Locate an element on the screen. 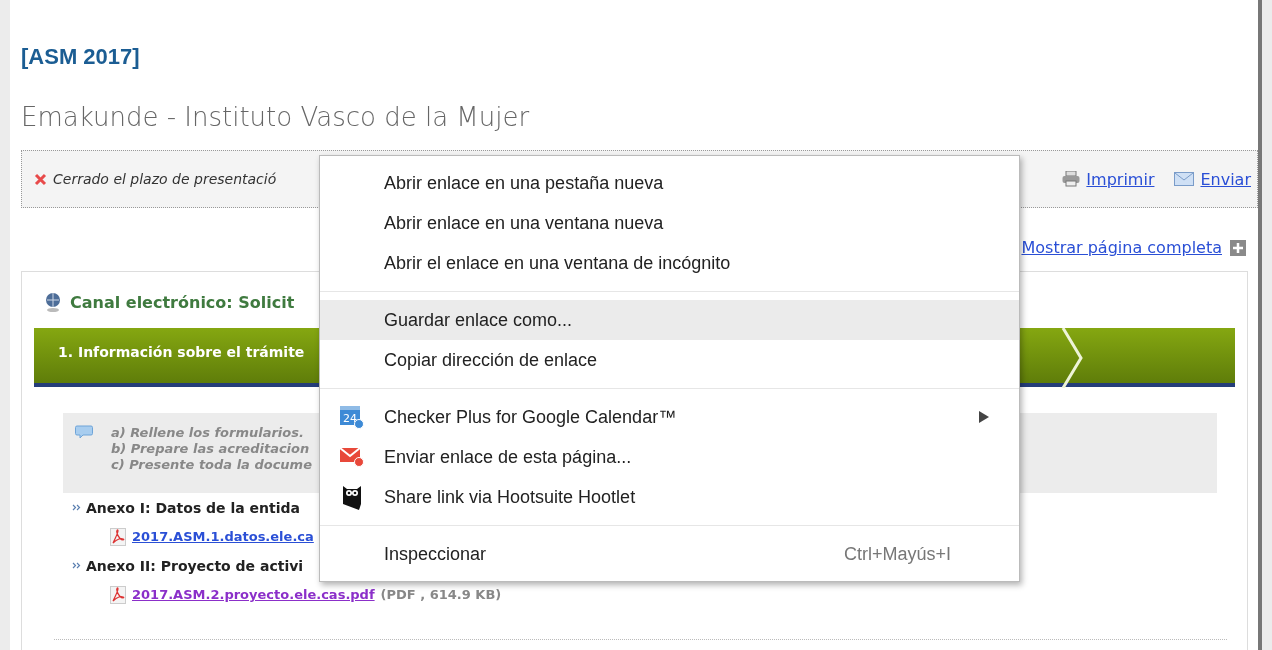 The width and height of the screenshot is (1272, 650). menu-item: 24 Checker Plus for Google Calendar™ is located at coordinates (669, 417).